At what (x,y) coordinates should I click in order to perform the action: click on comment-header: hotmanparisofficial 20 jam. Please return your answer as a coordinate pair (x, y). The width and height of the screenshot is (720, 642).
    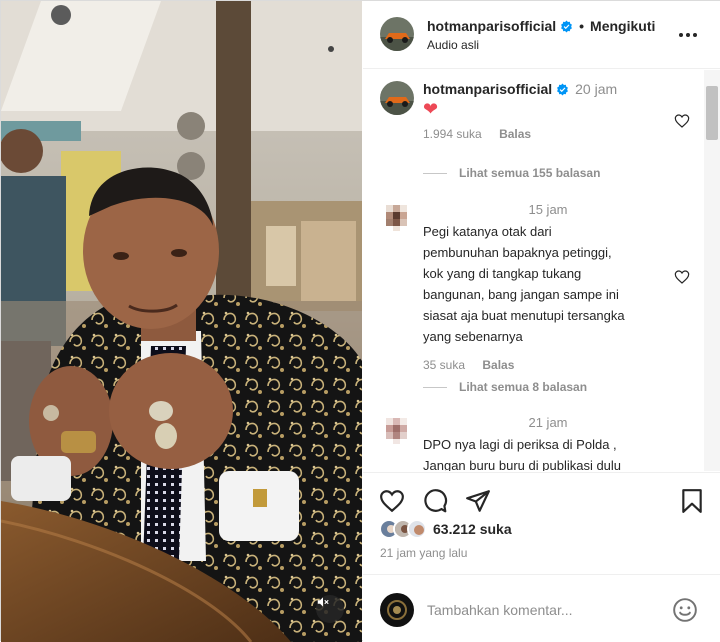
    Looking at the image, I should click on (548, 89).